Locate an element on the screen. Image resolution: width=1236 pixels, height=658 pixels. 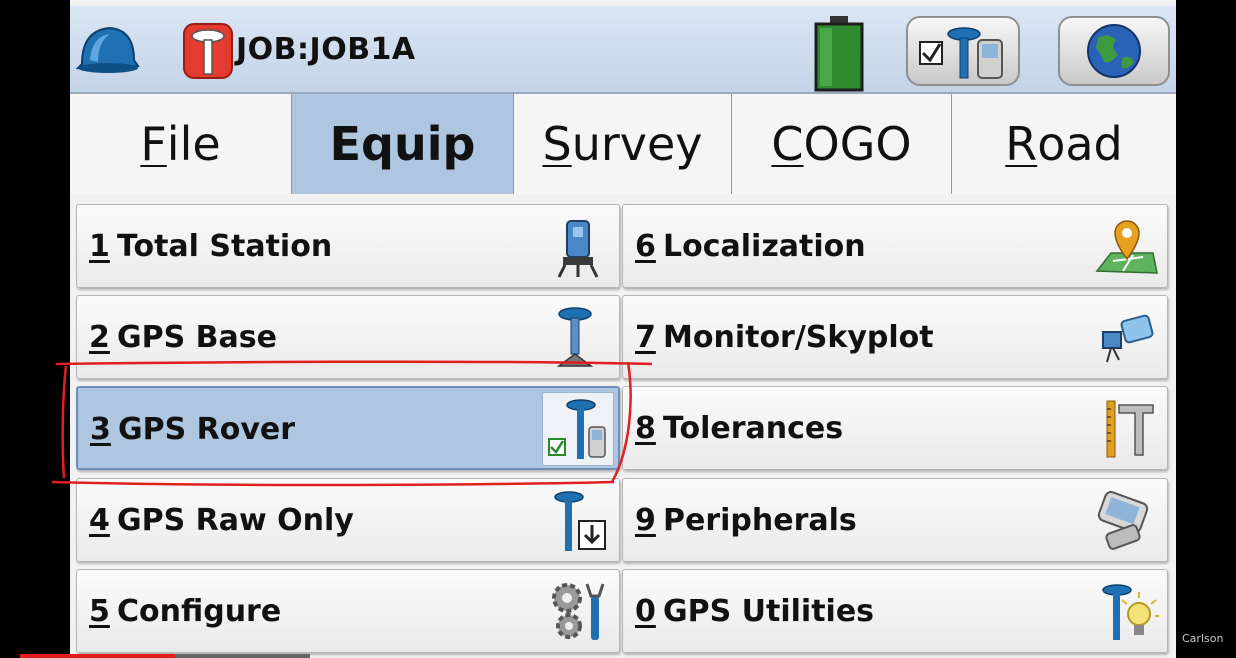
menu-item-label: GPS Rover is located at coordinates (207, 429).